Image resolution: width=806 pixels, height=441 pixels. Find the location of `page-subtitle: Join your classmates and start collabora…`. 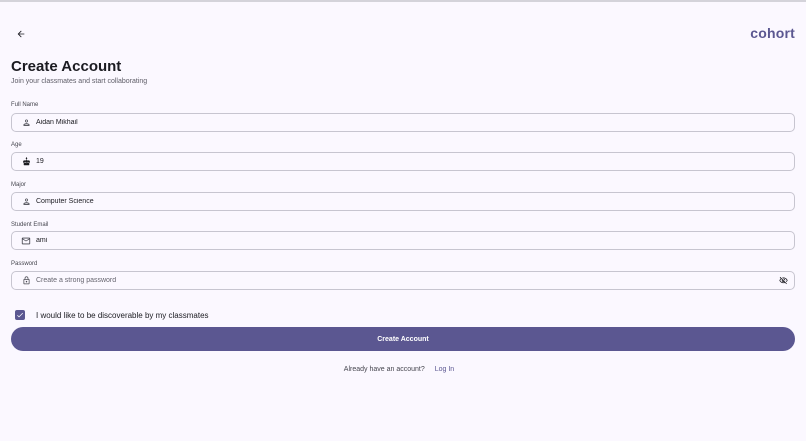

page-subtitle: Join your classmates and start collabora… is located at coordinates (79, 81).